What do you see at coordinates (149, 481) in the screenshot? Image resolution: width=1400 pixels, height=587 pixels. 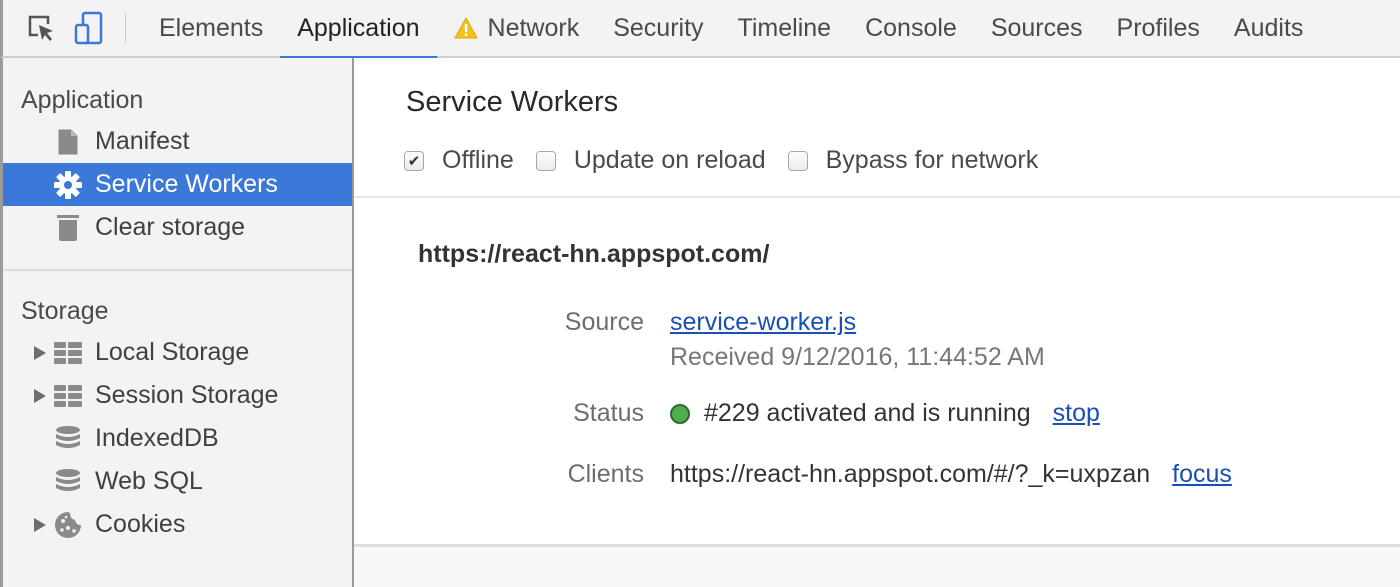 I see `sidebar-item-label: Web SQL` at bounding box center [149, 481].